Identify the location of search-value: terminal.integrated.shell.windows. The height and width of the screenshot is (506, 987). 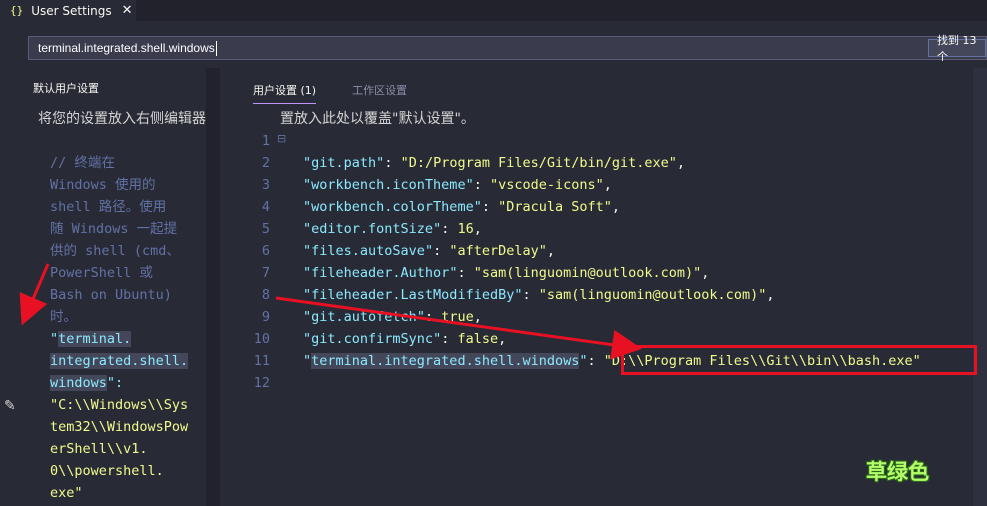
(126, 48).